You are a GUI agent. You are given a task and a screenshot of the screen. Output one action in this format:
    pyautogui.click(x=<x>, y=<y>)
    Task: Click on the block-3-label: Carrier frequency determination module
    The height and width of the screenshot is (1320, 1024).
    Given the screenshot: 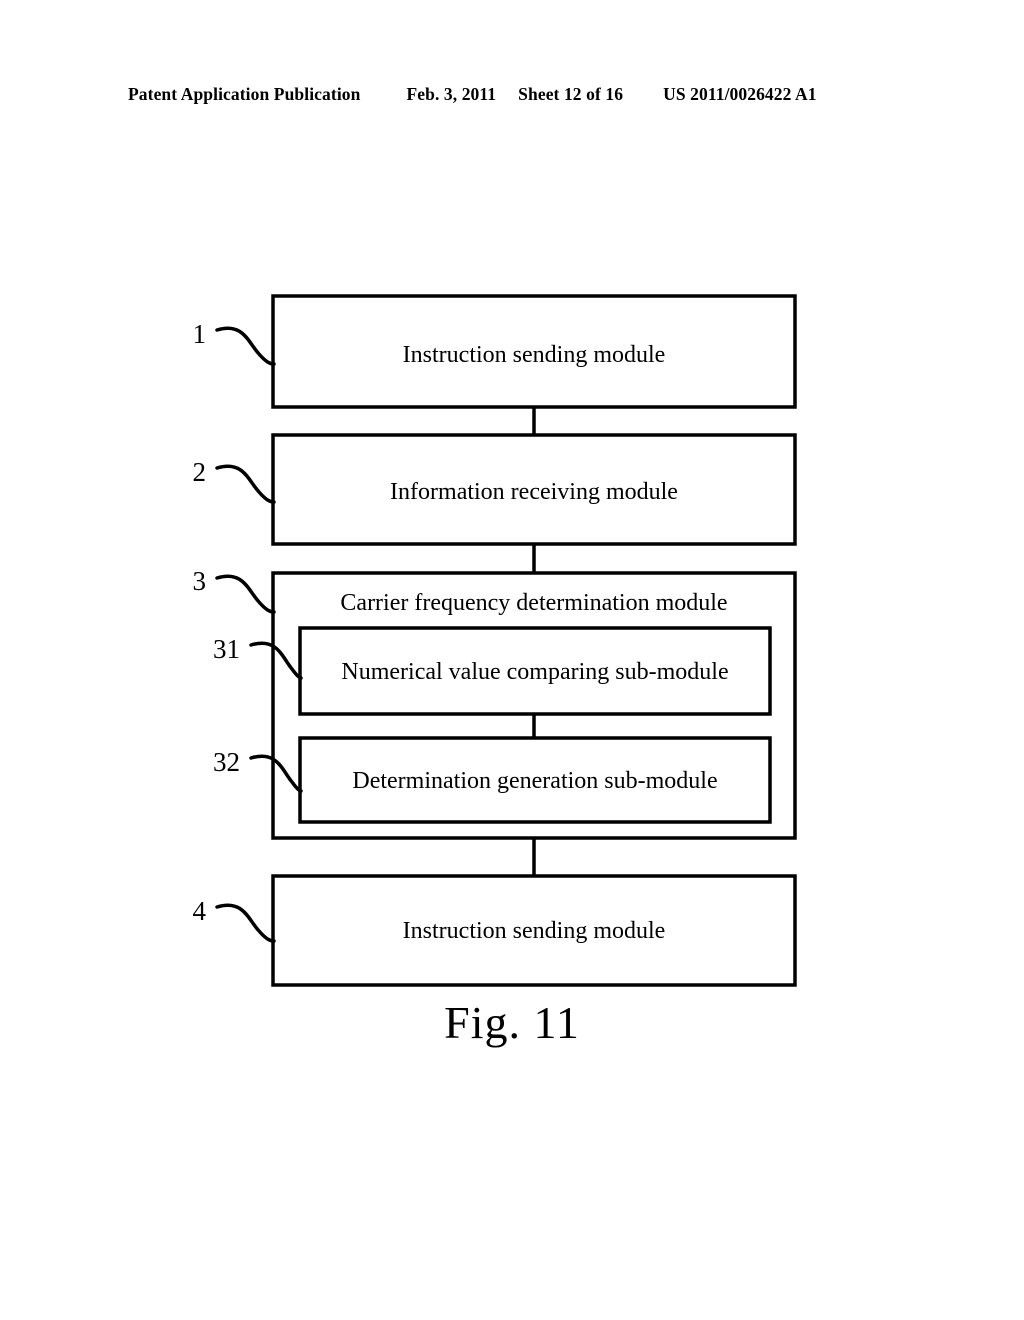 What is the action you would take?
    pyautogui.click(x=534, y=603)
    